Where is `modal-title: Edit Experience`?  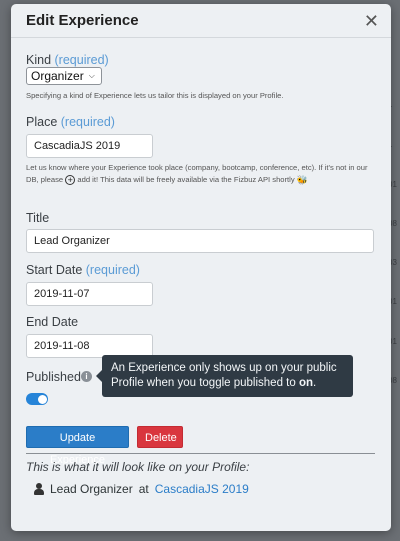
modal-title: Edit Experience is located at coordinates (82, 20).